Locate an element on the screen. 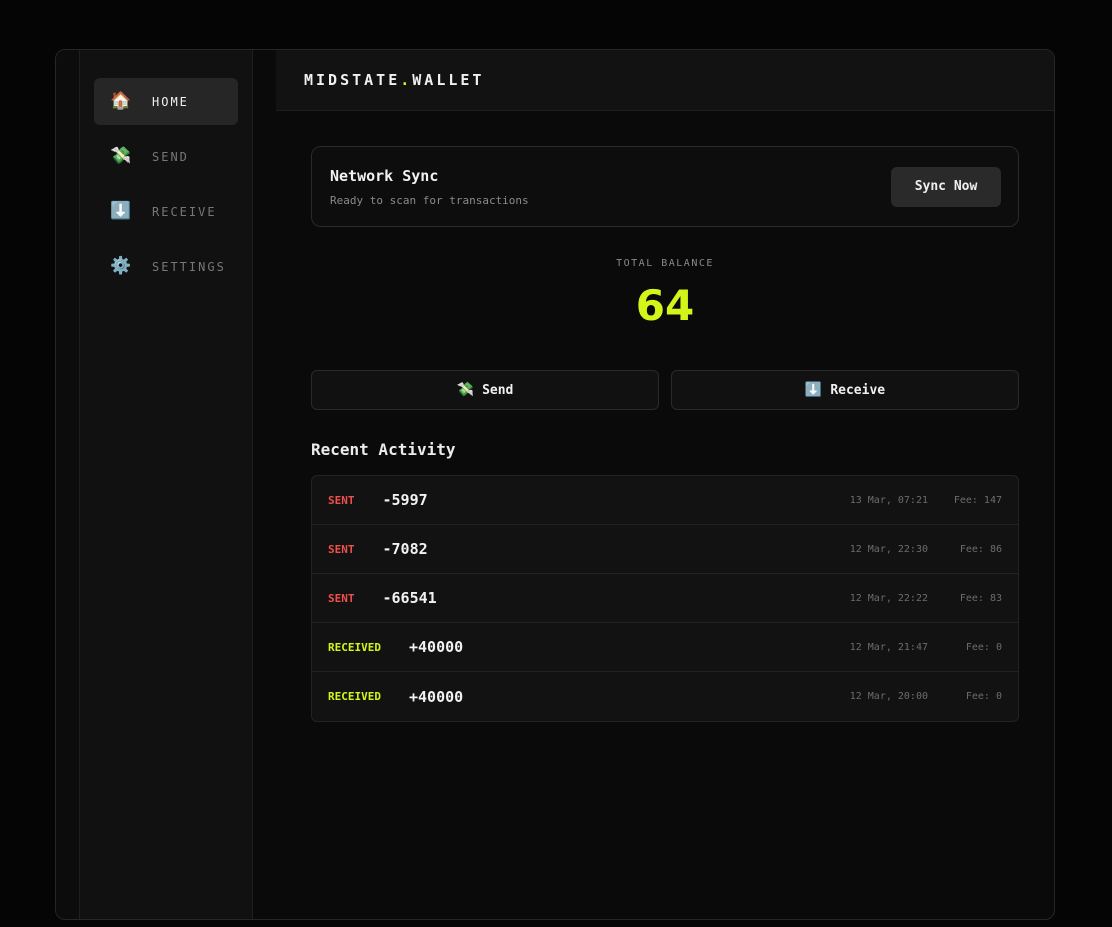 The width and height of the screenshot is (1112, 927). sidebar-item-label: HOME is located at coordinates (170, 101).